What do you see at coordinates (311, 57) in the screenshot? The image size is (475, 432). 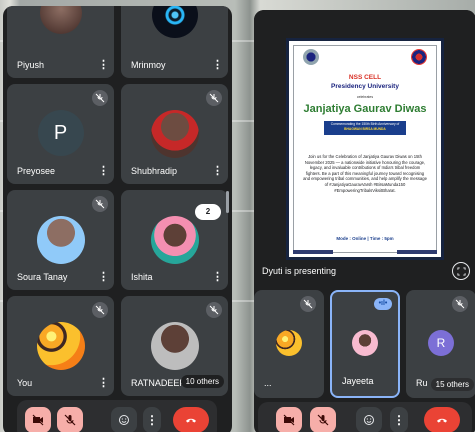 I see `university-logo` at bounding box center [311, 57].